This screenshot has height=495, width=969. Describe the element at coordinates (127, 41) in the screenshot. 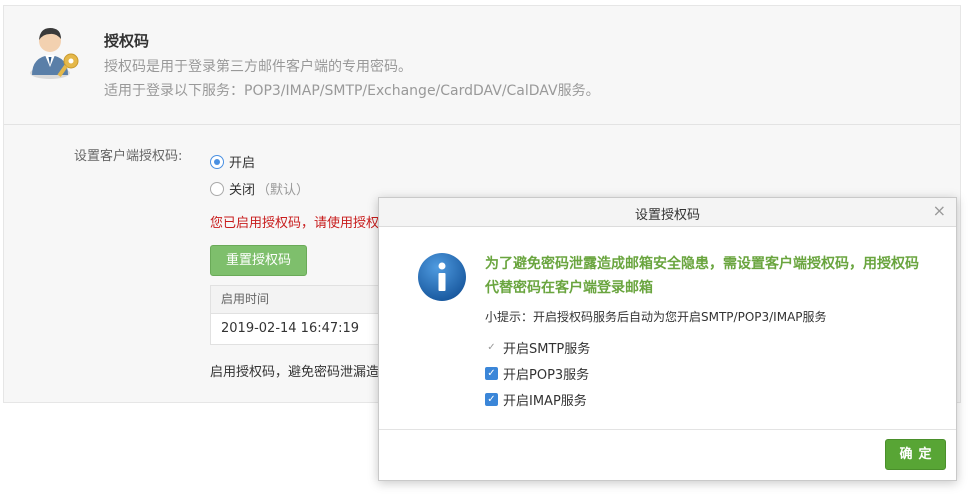

I see `page-title: 授权码` at that location.